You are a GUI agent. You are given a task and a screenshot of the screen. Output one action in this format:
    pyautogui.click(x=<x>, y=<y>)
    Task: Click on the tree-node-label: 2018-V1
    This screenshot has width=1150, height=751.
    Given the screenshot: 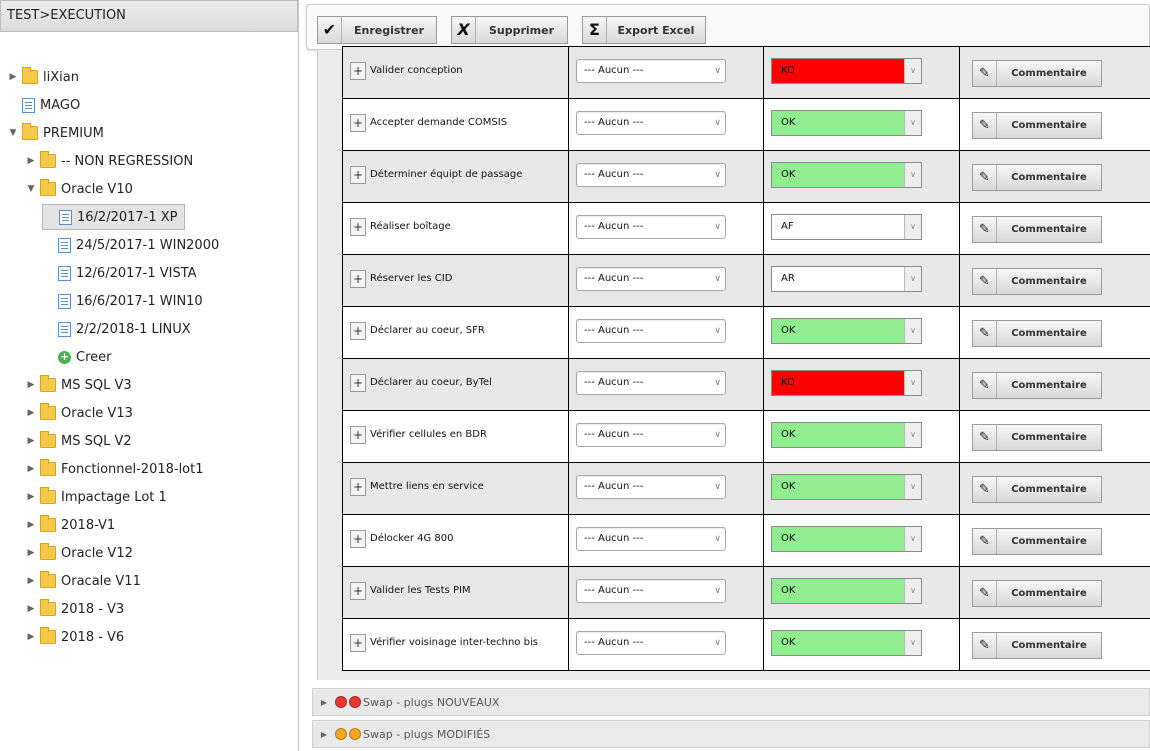 What is the action you would take?
    pyautogui.click(x=88, y=525)
    